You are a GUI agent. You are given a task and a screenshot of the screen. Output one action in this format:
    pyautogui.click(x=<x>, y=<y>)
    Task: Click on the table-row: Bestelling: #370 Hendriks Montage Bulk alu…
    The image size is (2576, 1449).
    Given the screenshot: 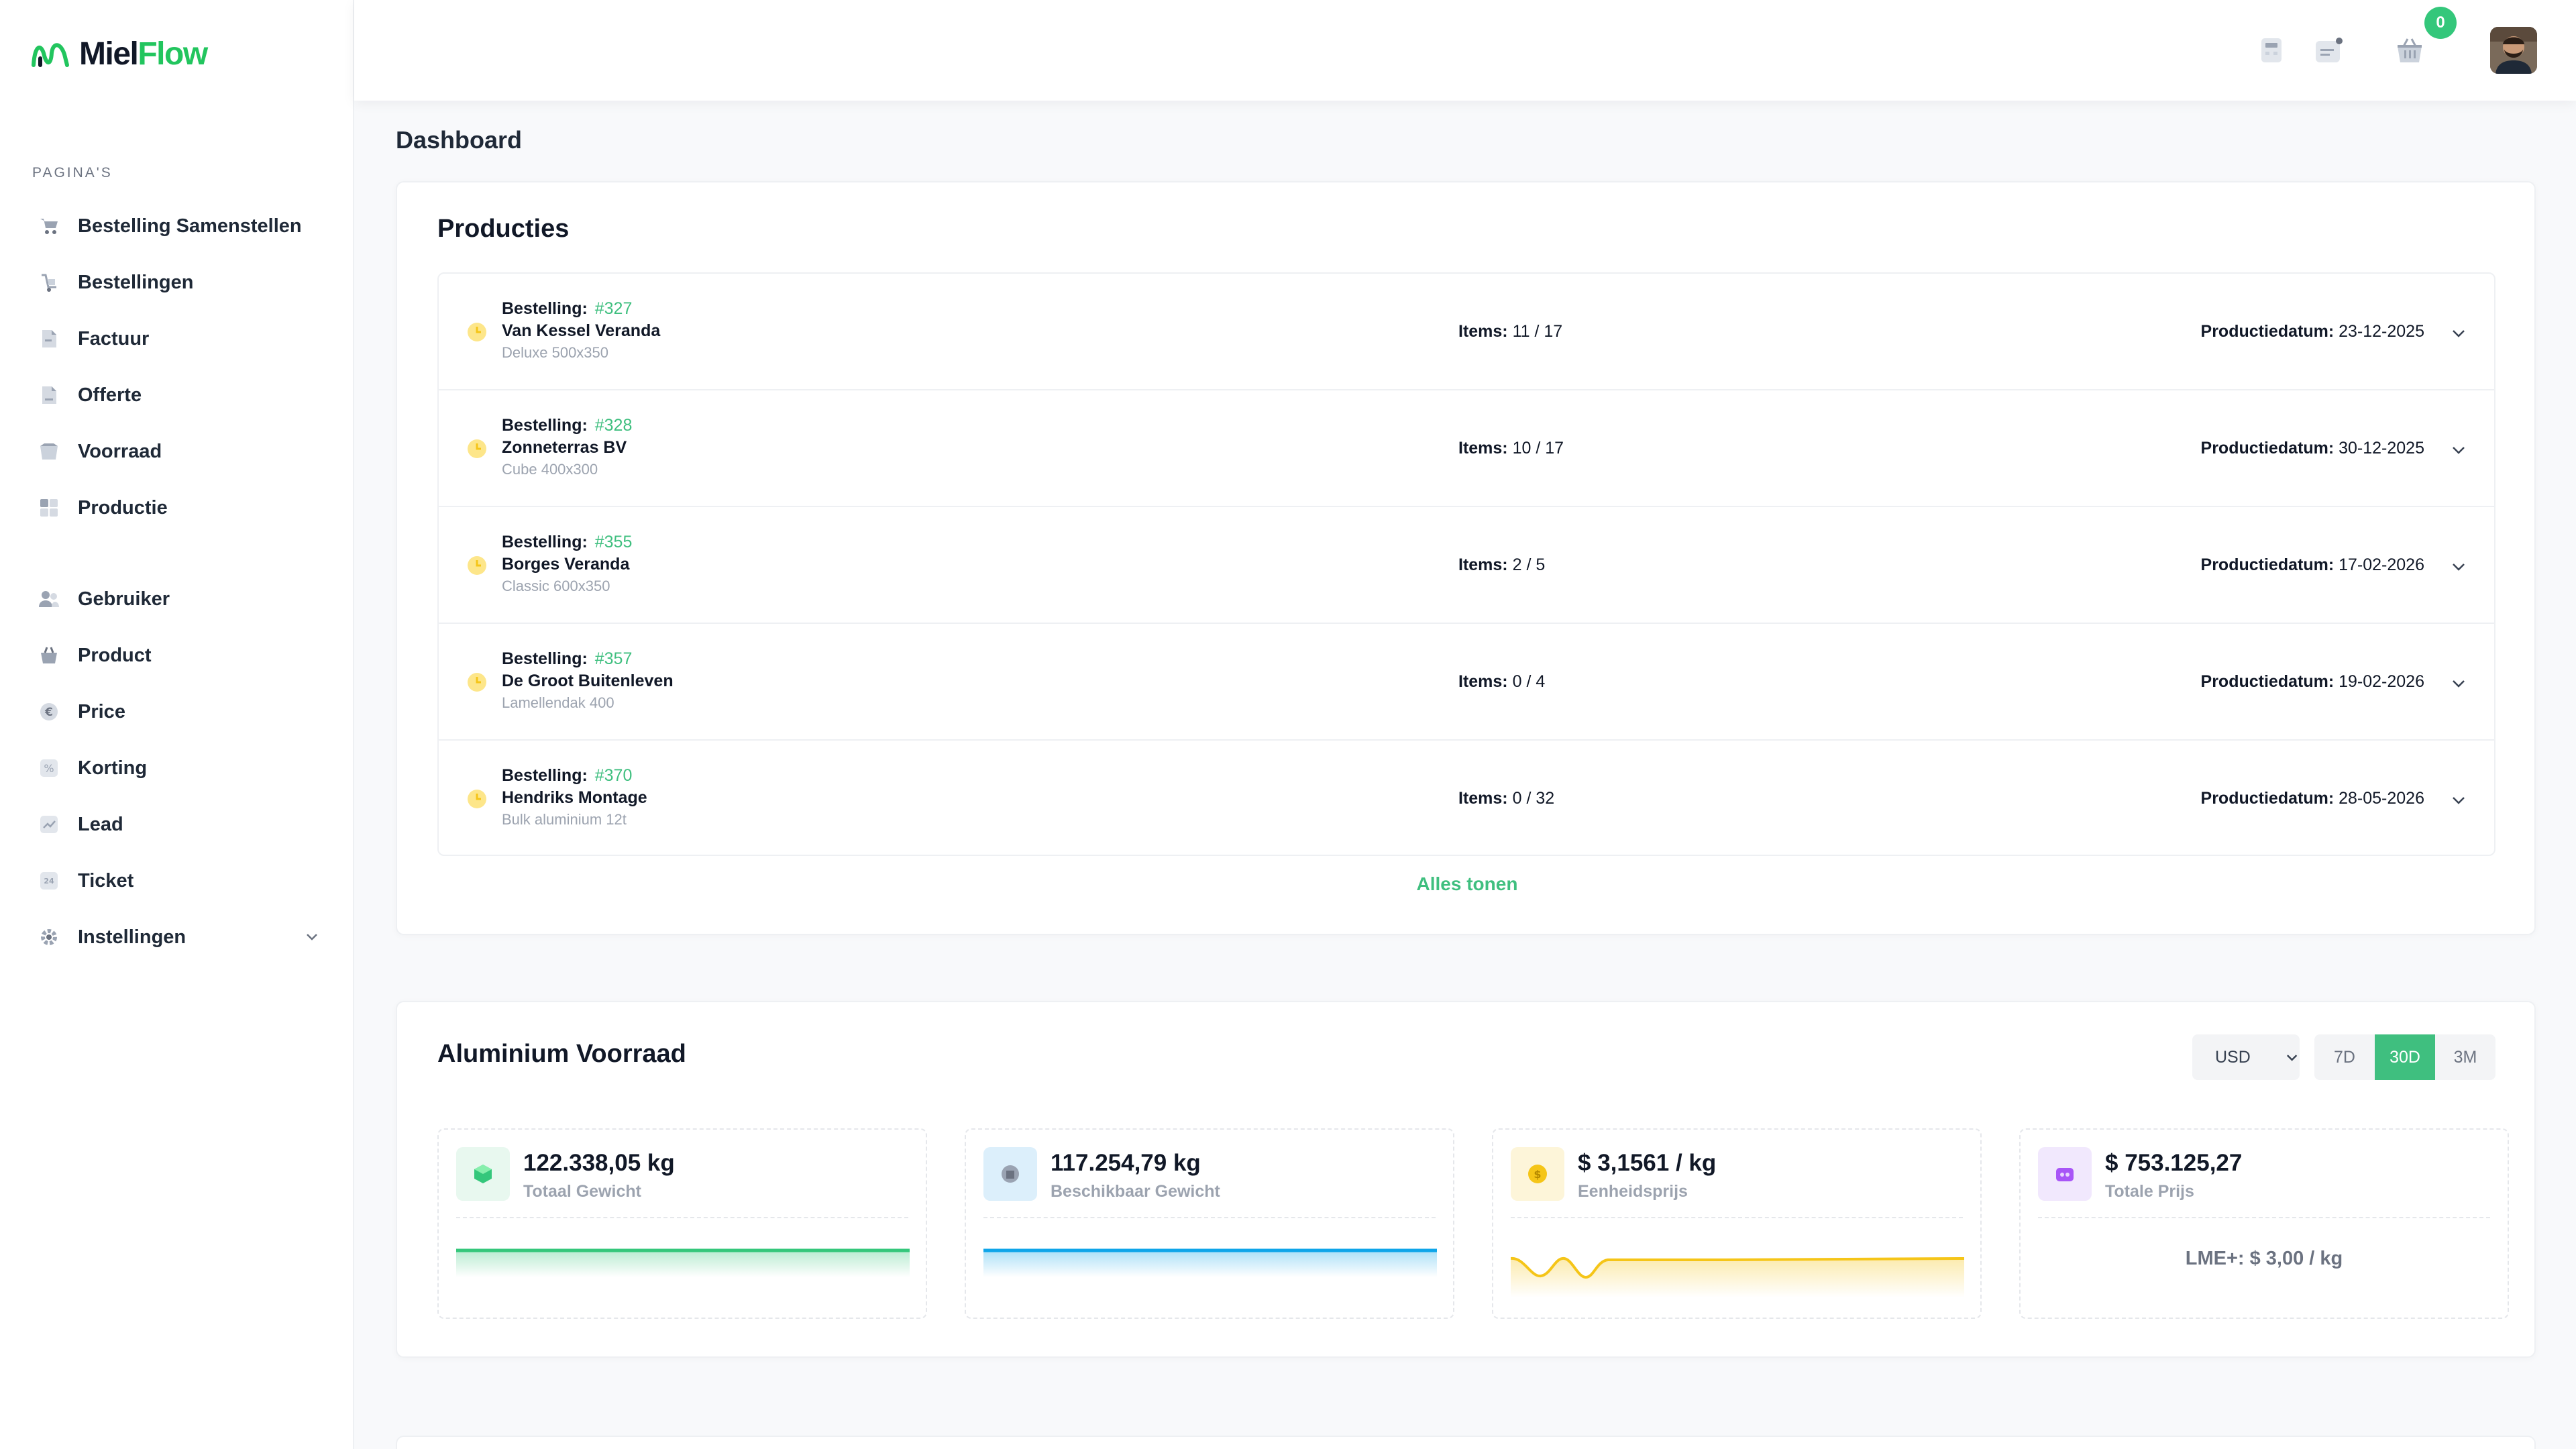 What is the action you would take?
    pyautogui.click(x=1466, y=799)
    